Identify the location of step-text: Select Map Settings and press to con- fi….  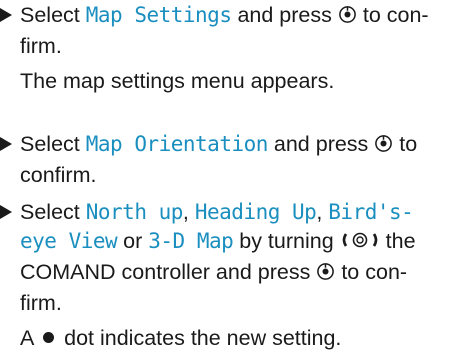
(224, 30).